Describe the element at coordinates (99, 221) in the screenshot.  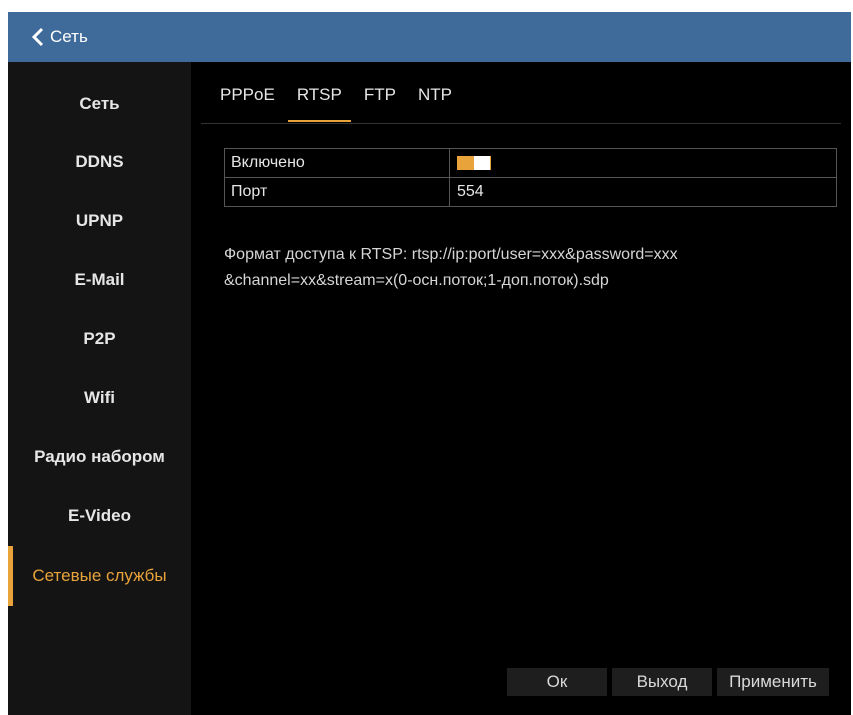
I see `sidebar-item-upnp: UPNP` at that location.